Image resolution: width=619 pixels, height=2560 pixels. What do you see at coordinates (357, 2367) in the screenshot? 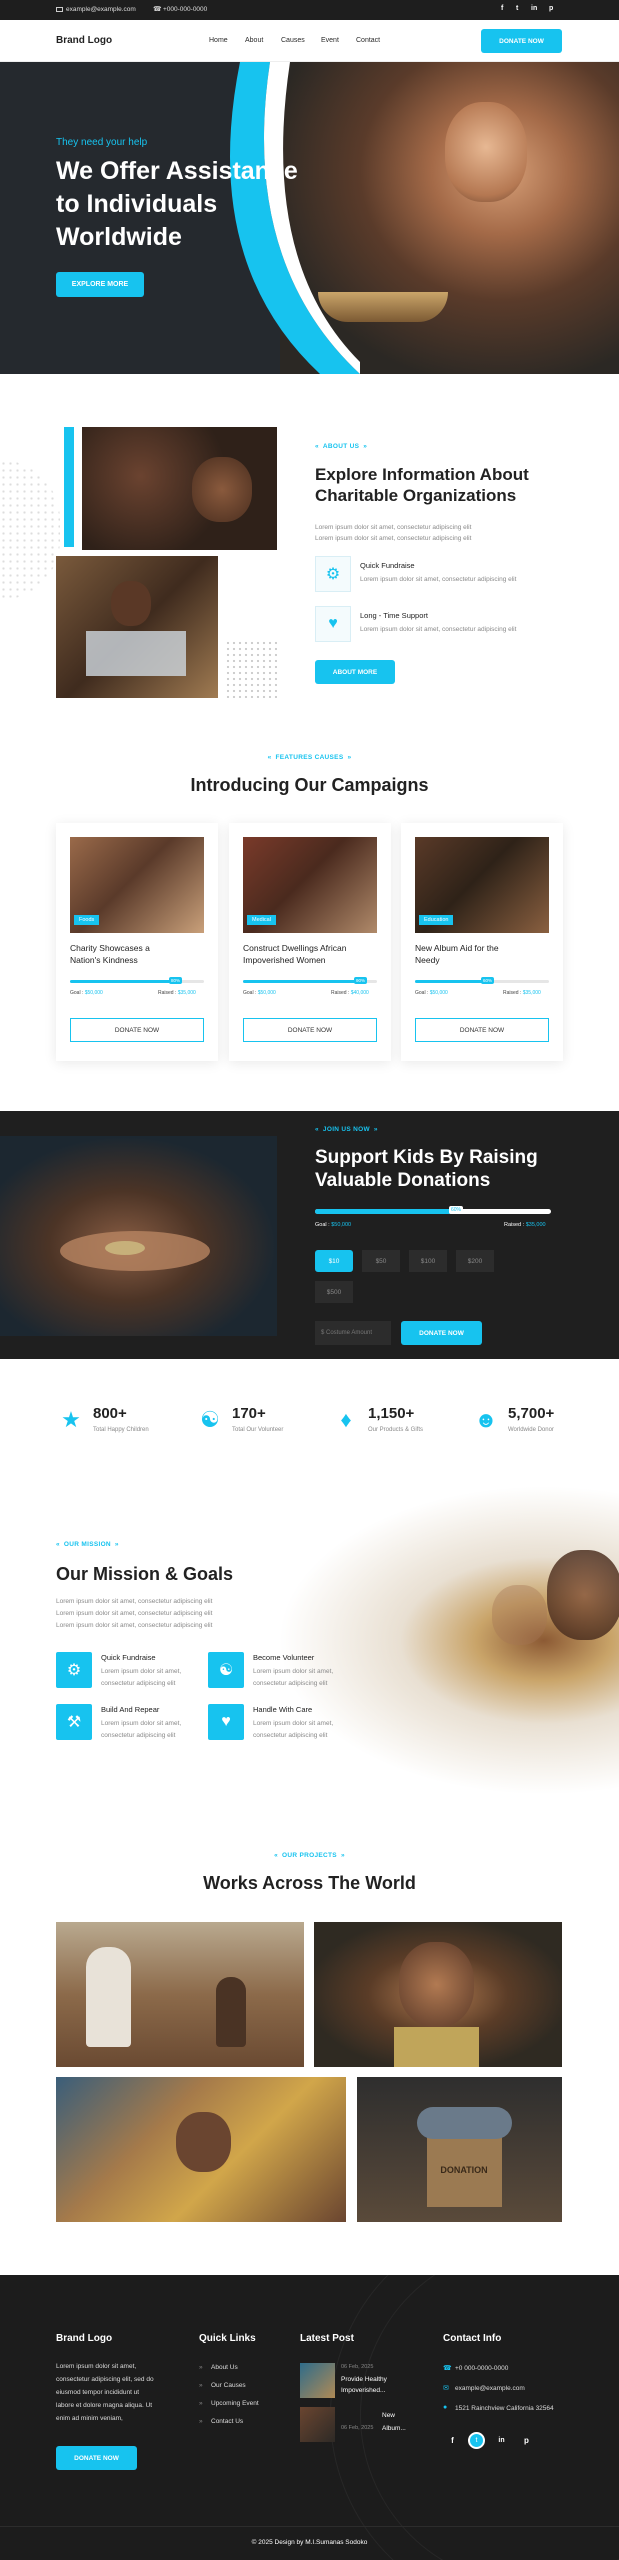
I see `post-date-1: 06 Feb, 2025` at bounding box center [357, 2367].